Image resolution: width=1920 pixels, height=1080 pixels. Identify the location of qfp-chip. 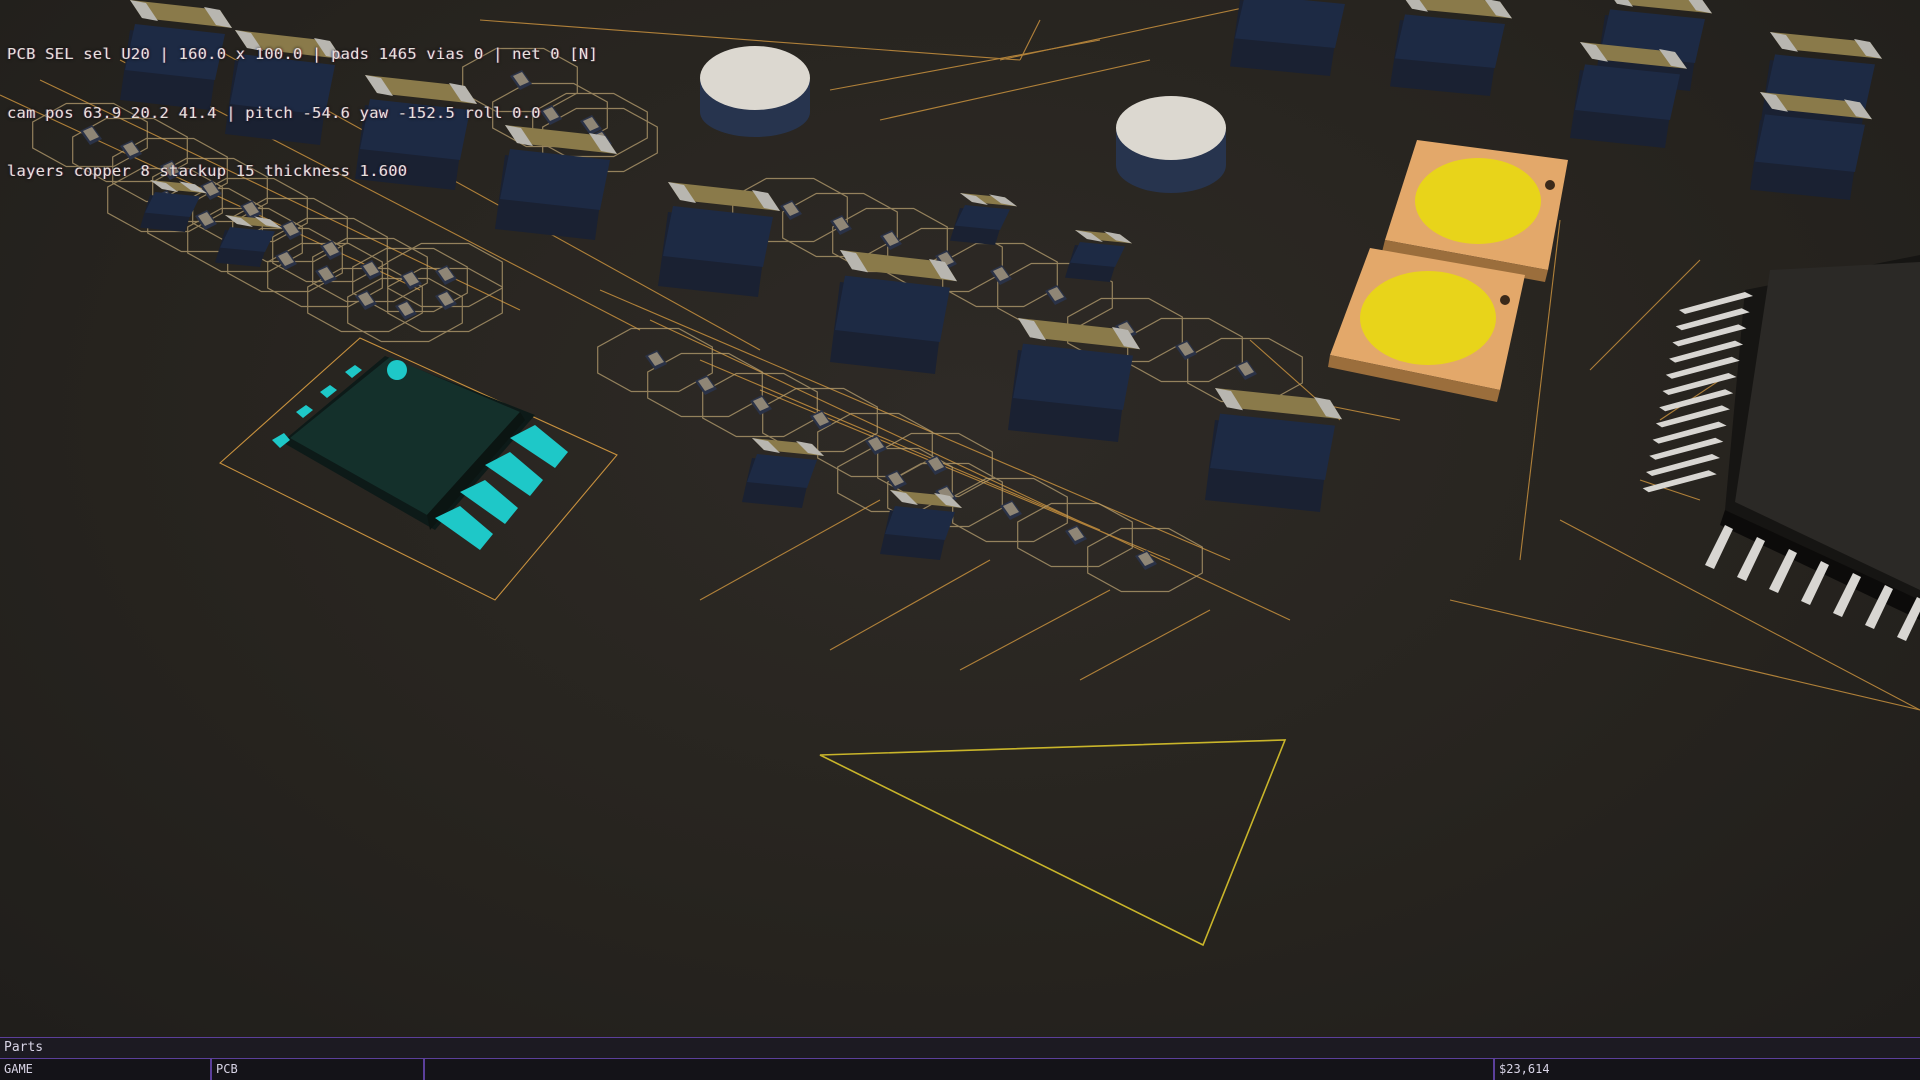
(1781, 454).